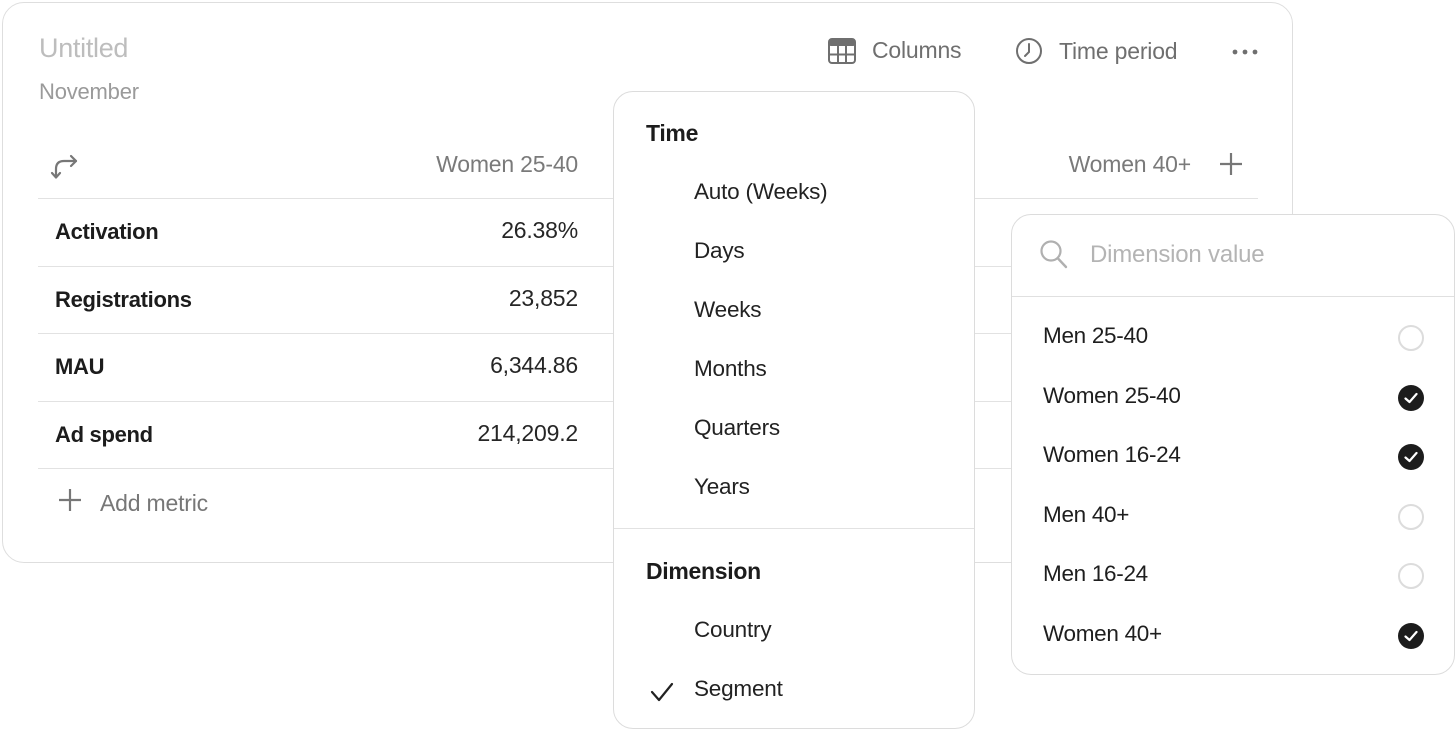 The width and height of the screenshot is (1456, 730). What do you see at coordinates (1112, 454) in the screenshot?
I see `option-label: Women 16-24` at bounding box center [1112, 454].